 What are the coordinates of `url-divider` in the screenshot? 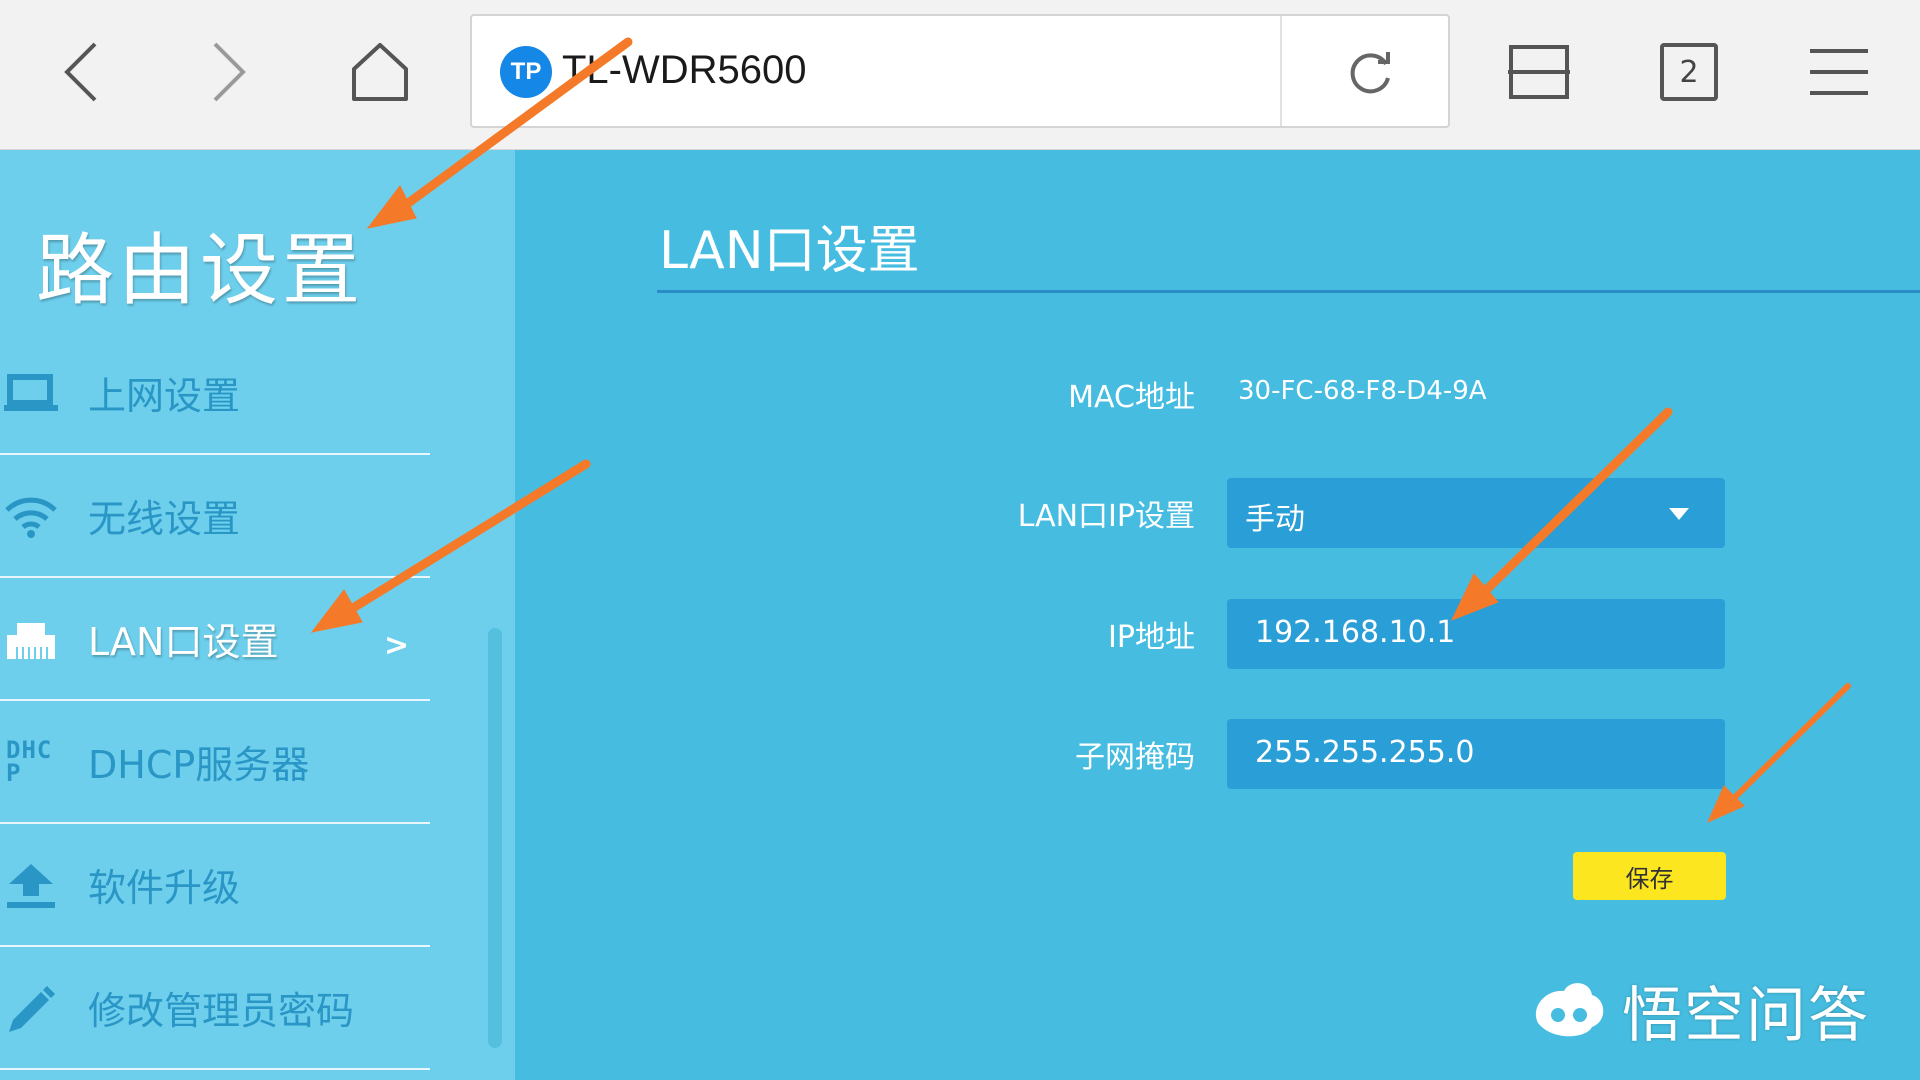 It's located at (1281, 71).